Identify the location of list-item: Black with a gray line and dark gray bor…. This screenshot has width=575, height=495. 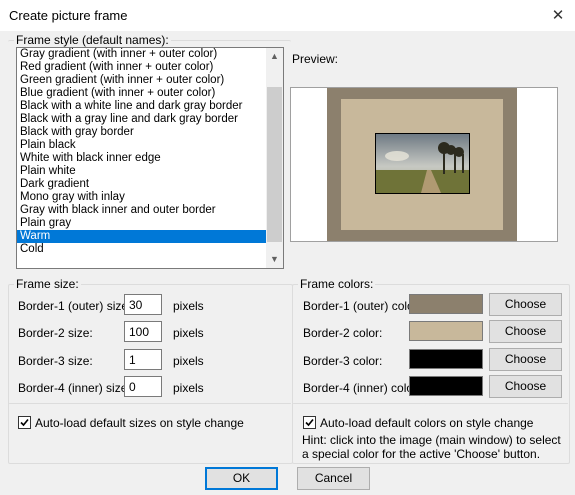
(142, 119).